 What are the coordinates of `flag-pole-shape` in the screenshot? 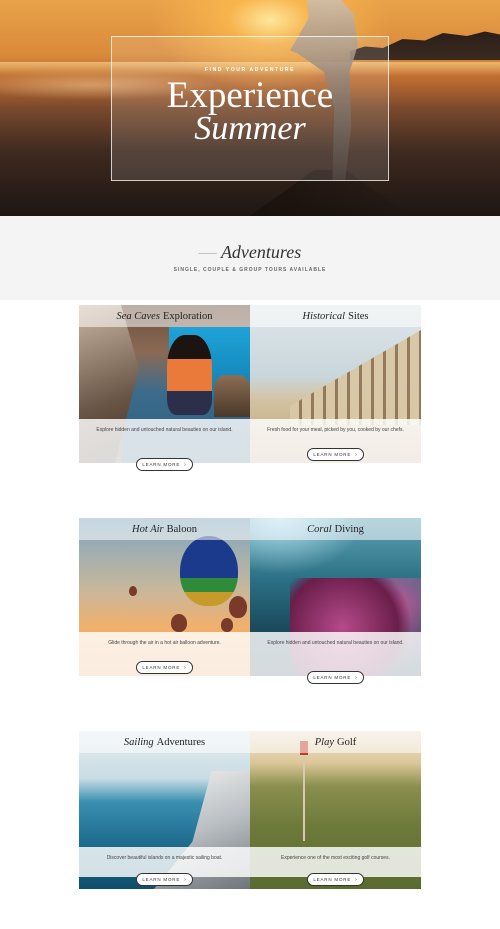 It's located at (304, 791).